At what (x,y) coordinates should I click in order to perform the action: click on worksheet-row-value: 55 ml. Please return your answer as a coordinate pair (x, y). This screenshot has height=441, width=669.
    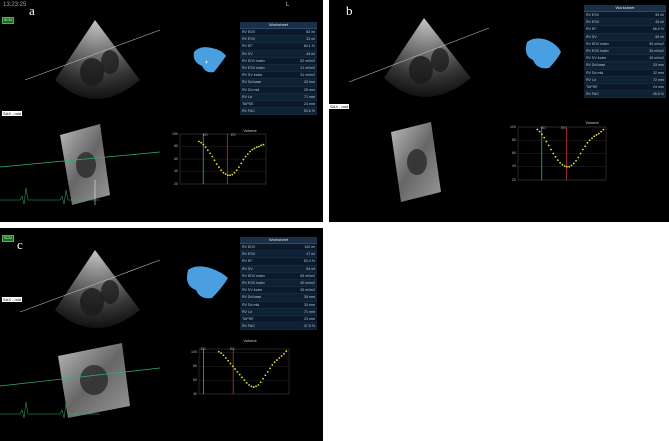
    Looking at the image, I should click on (659, 36).